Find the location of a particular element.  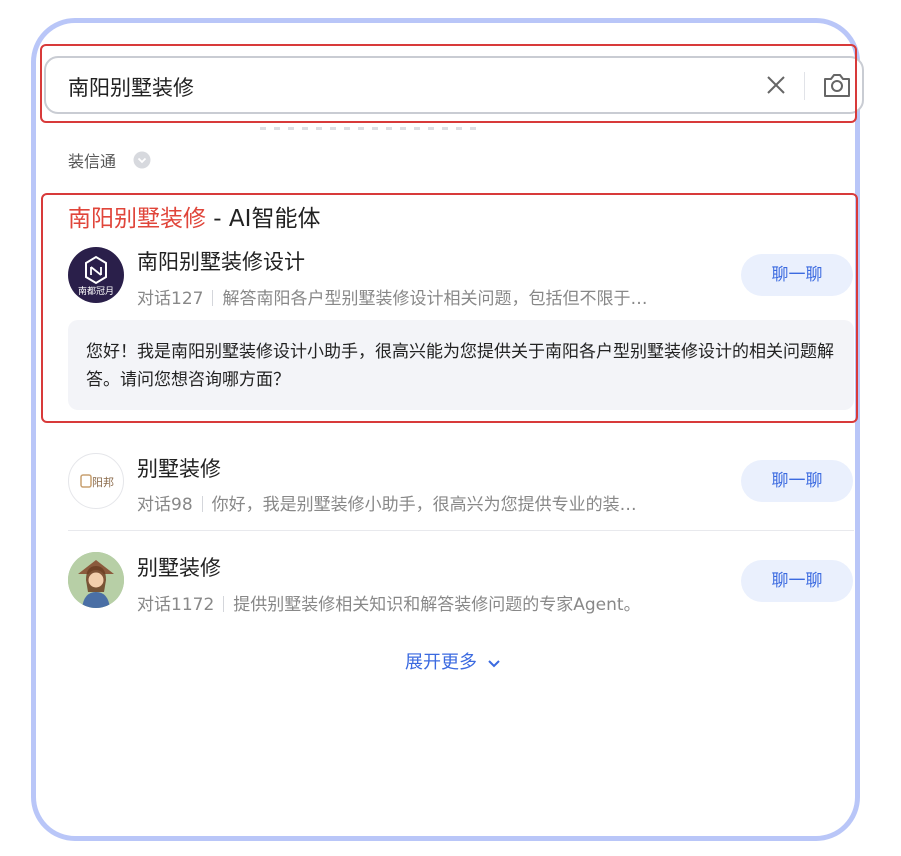

chat-count: 对话127 is located at coordinates (170, 299).